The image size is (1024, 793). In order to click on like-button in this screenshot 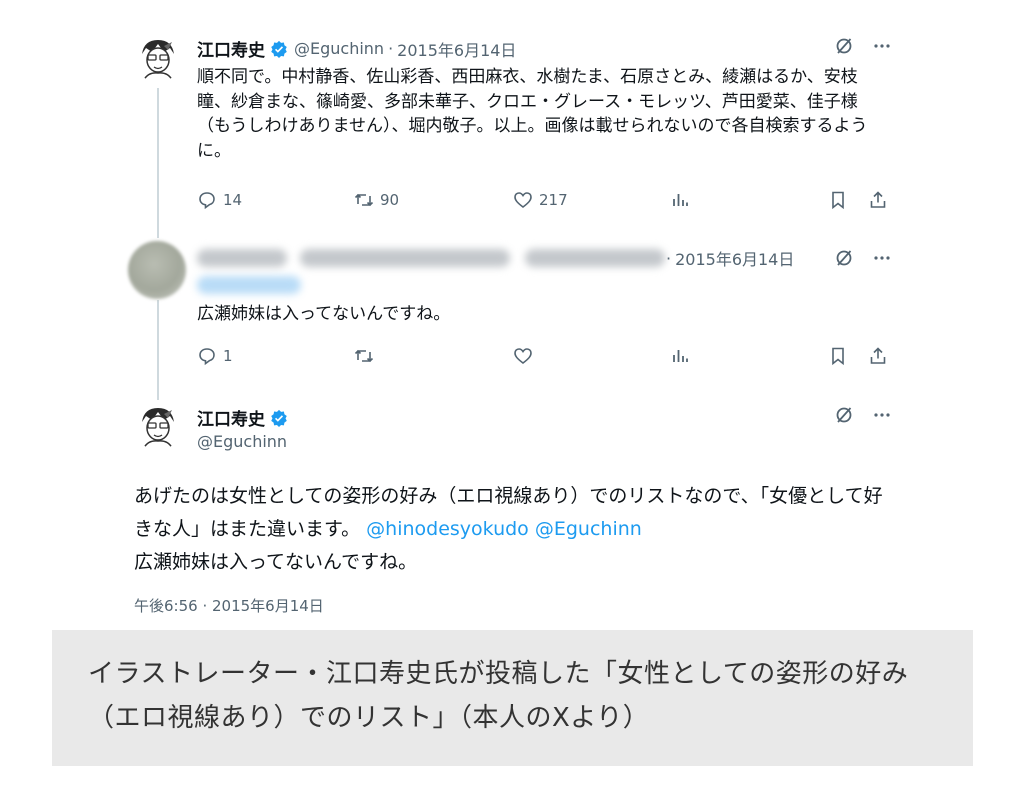, I will do `click(523, 356)`.